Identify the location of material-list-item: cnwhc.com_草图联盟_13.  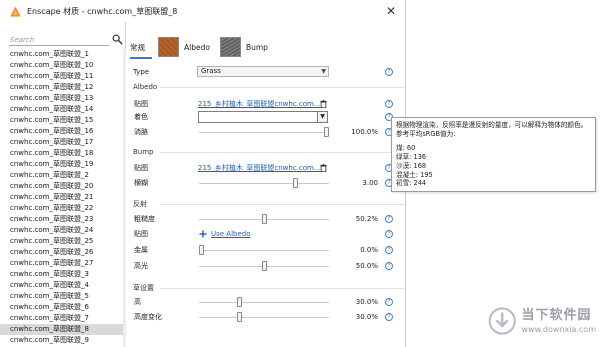
(61, 98).